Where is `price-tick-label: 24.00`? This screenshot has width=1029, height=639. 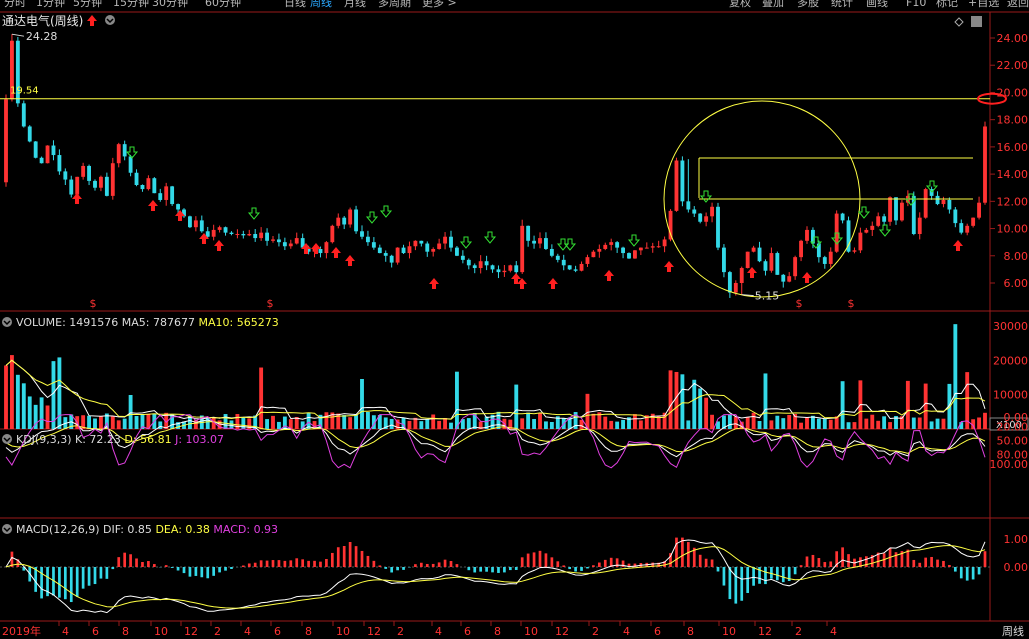 price-tick-label: 24.00 is located at coordinates (1013, 38).